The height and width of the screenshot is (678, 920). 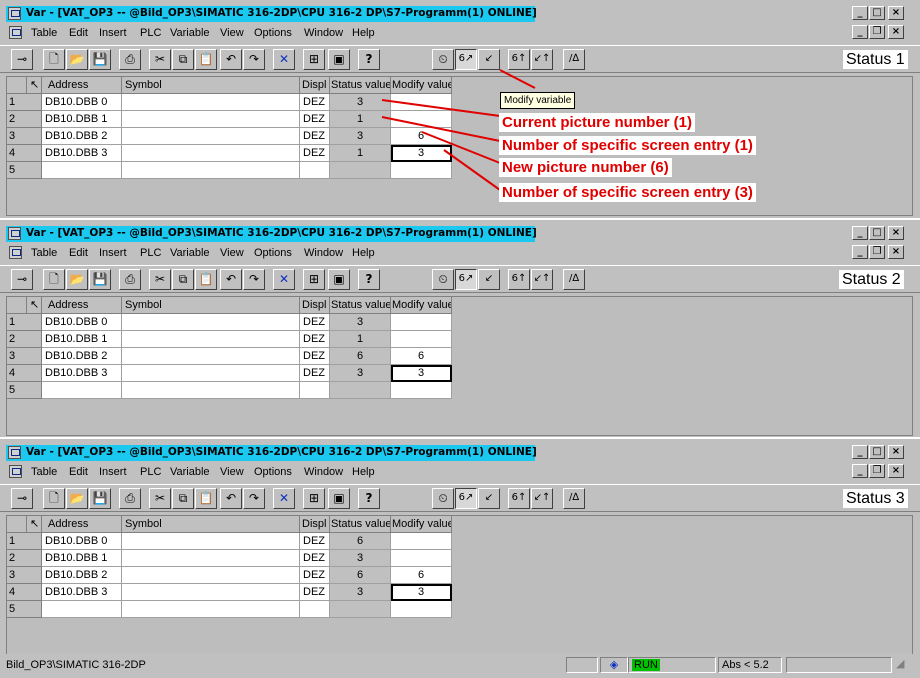 I want to click on cell-display, so click(x=315, y=170).